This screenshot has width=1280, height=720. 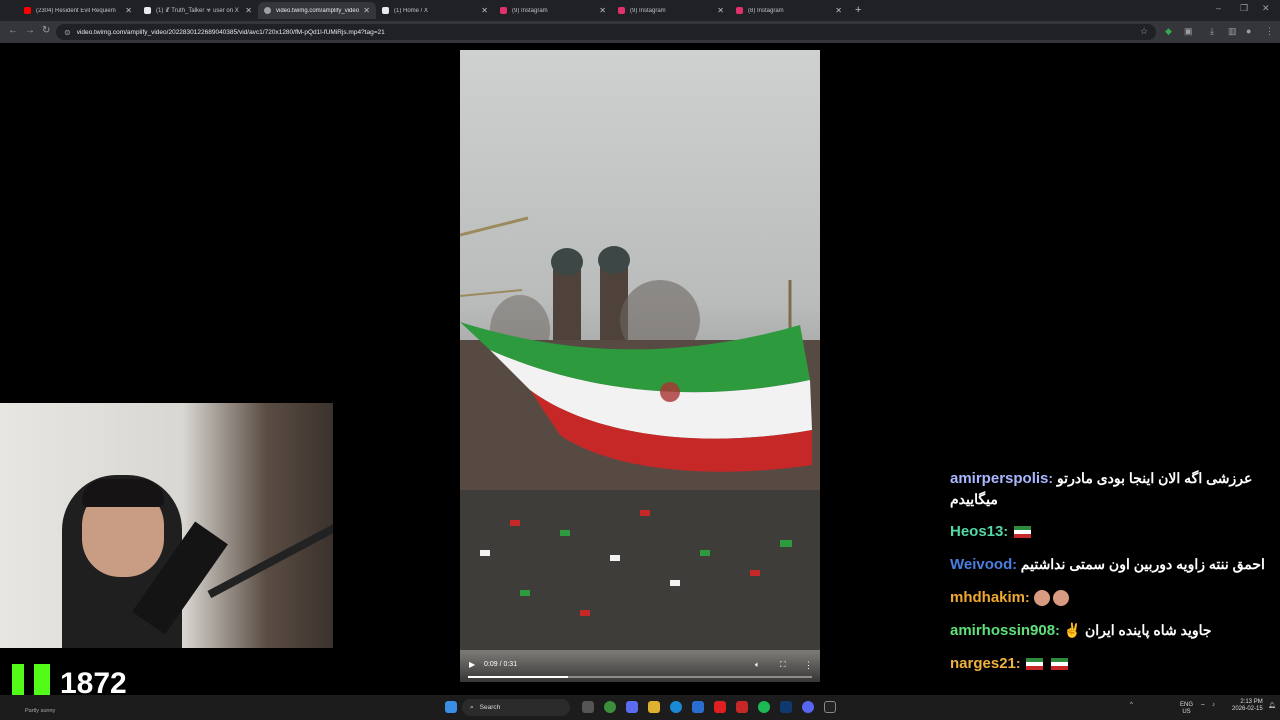 I want to click on webcam-overlay, so click(x=166, y=525).